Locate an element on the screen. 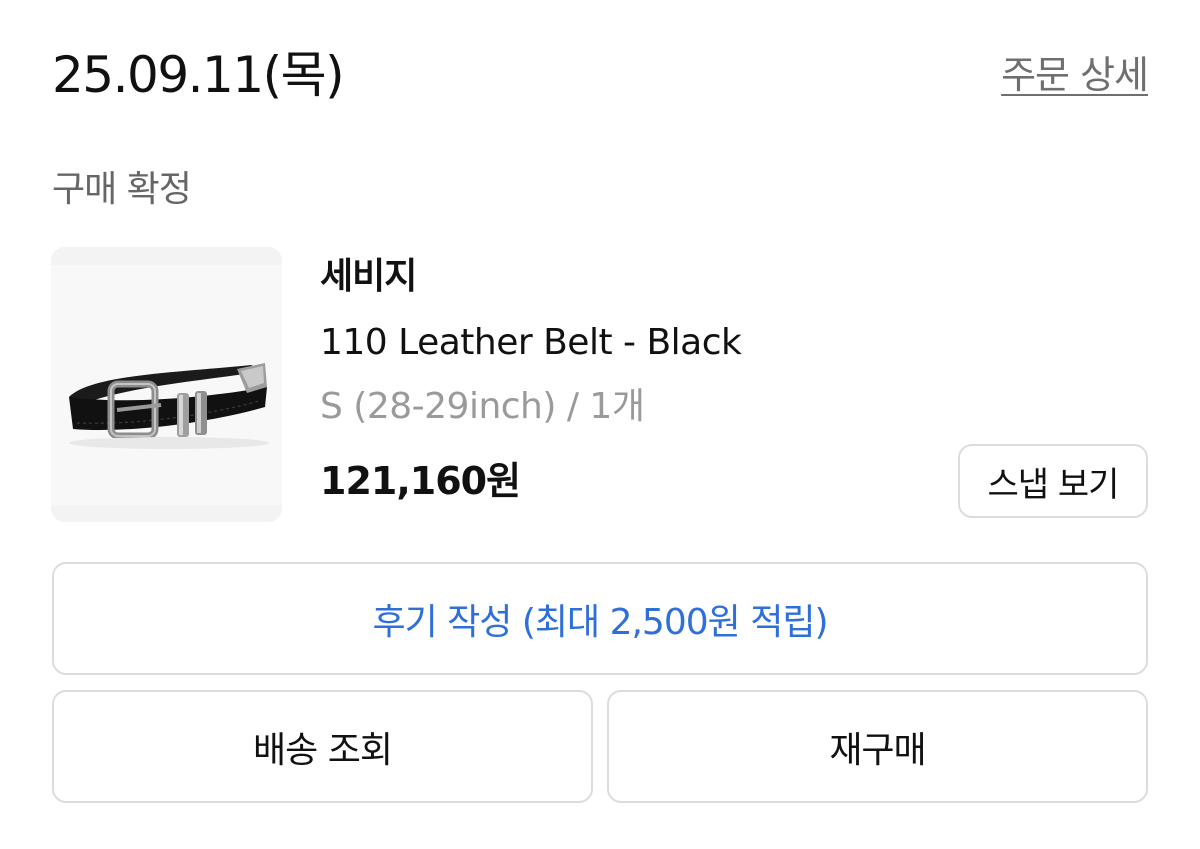 The width and height of the screenshot is (1200, 849). repurchase-button: 재구매 is located at coordinates (877, 746).